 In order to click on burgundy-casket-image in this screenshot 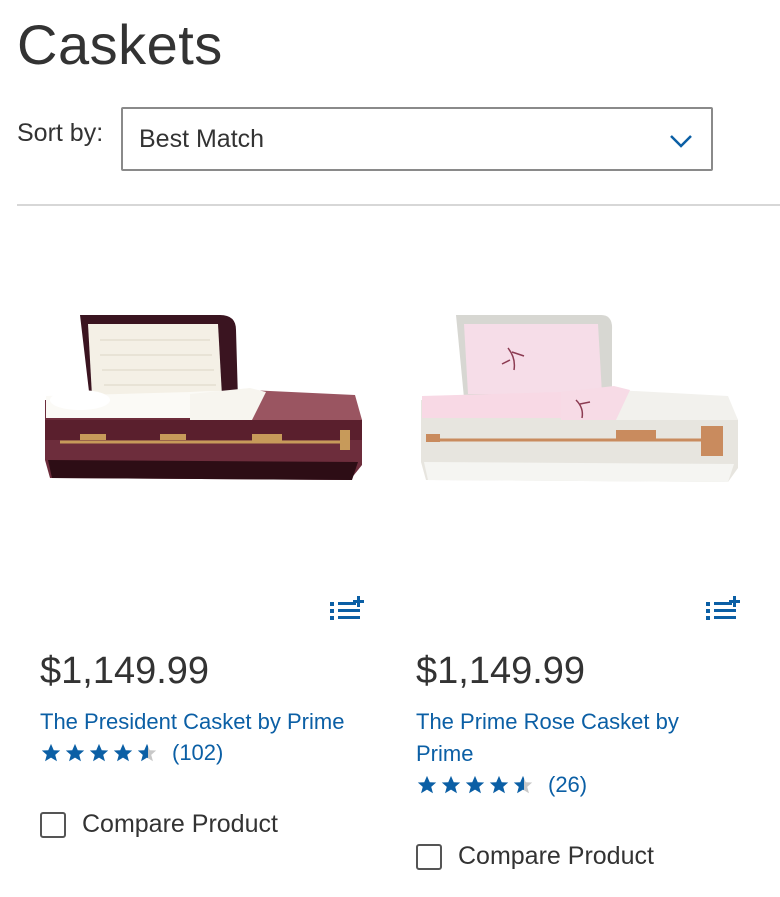, I will do `click(210, 405)`.